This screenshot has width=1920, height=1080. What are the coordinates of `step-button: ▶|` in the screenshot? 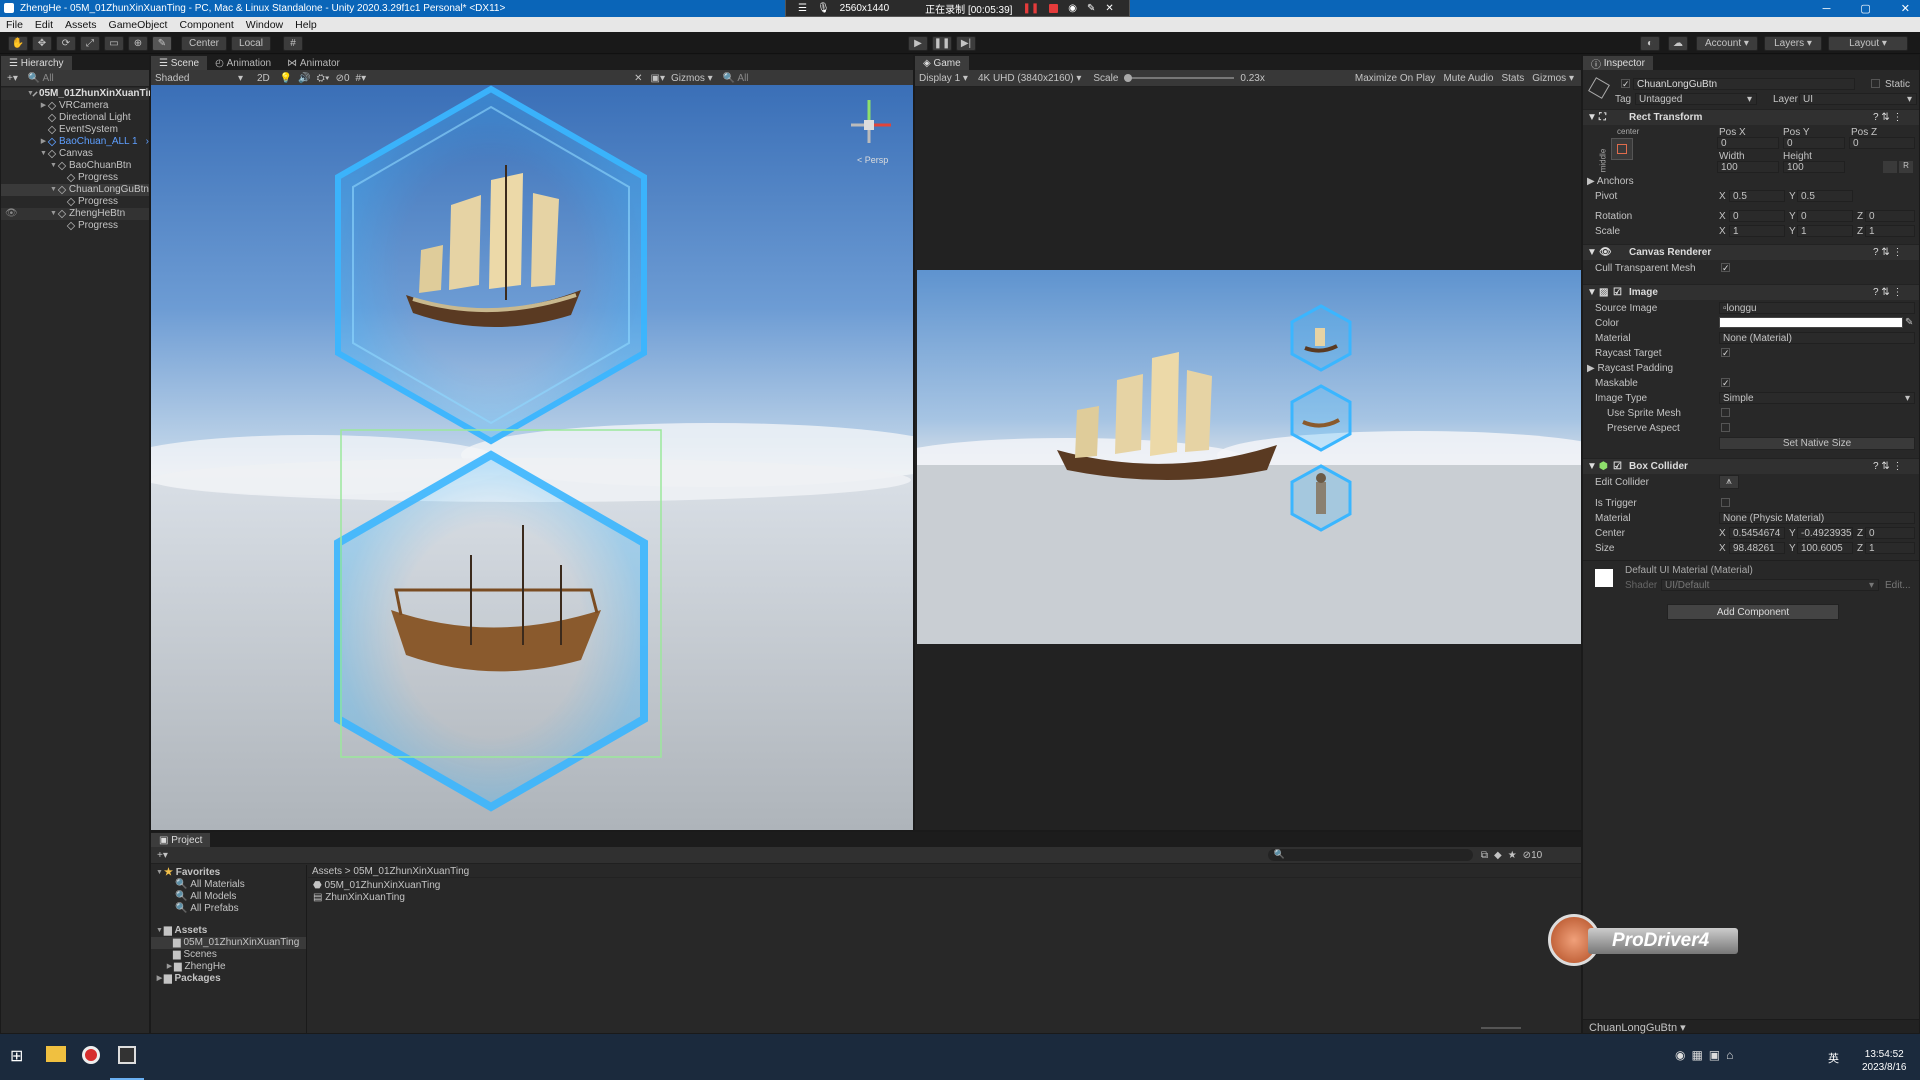 It's located at (966, 43).